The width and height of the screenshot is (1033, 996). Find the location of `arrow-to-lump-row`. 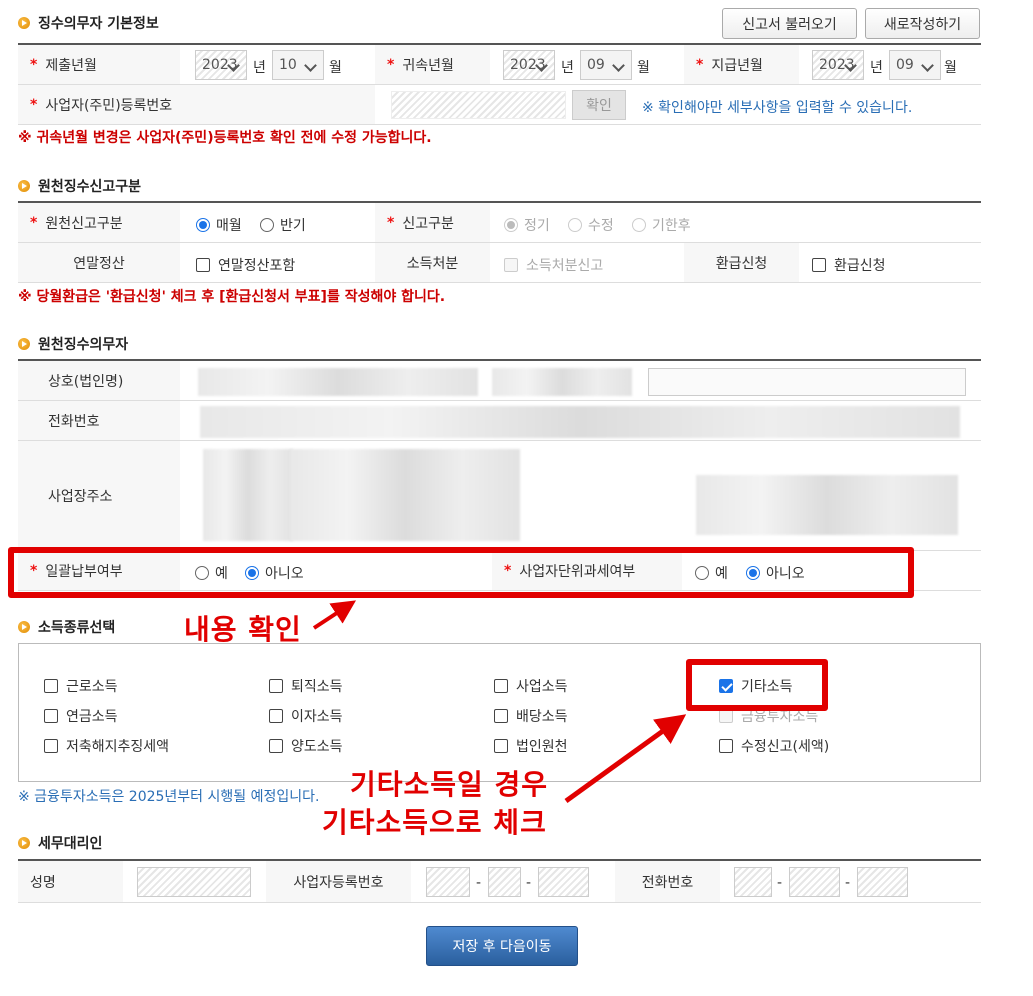

arrow-to-lump-row is located at coordinates (334, 615).